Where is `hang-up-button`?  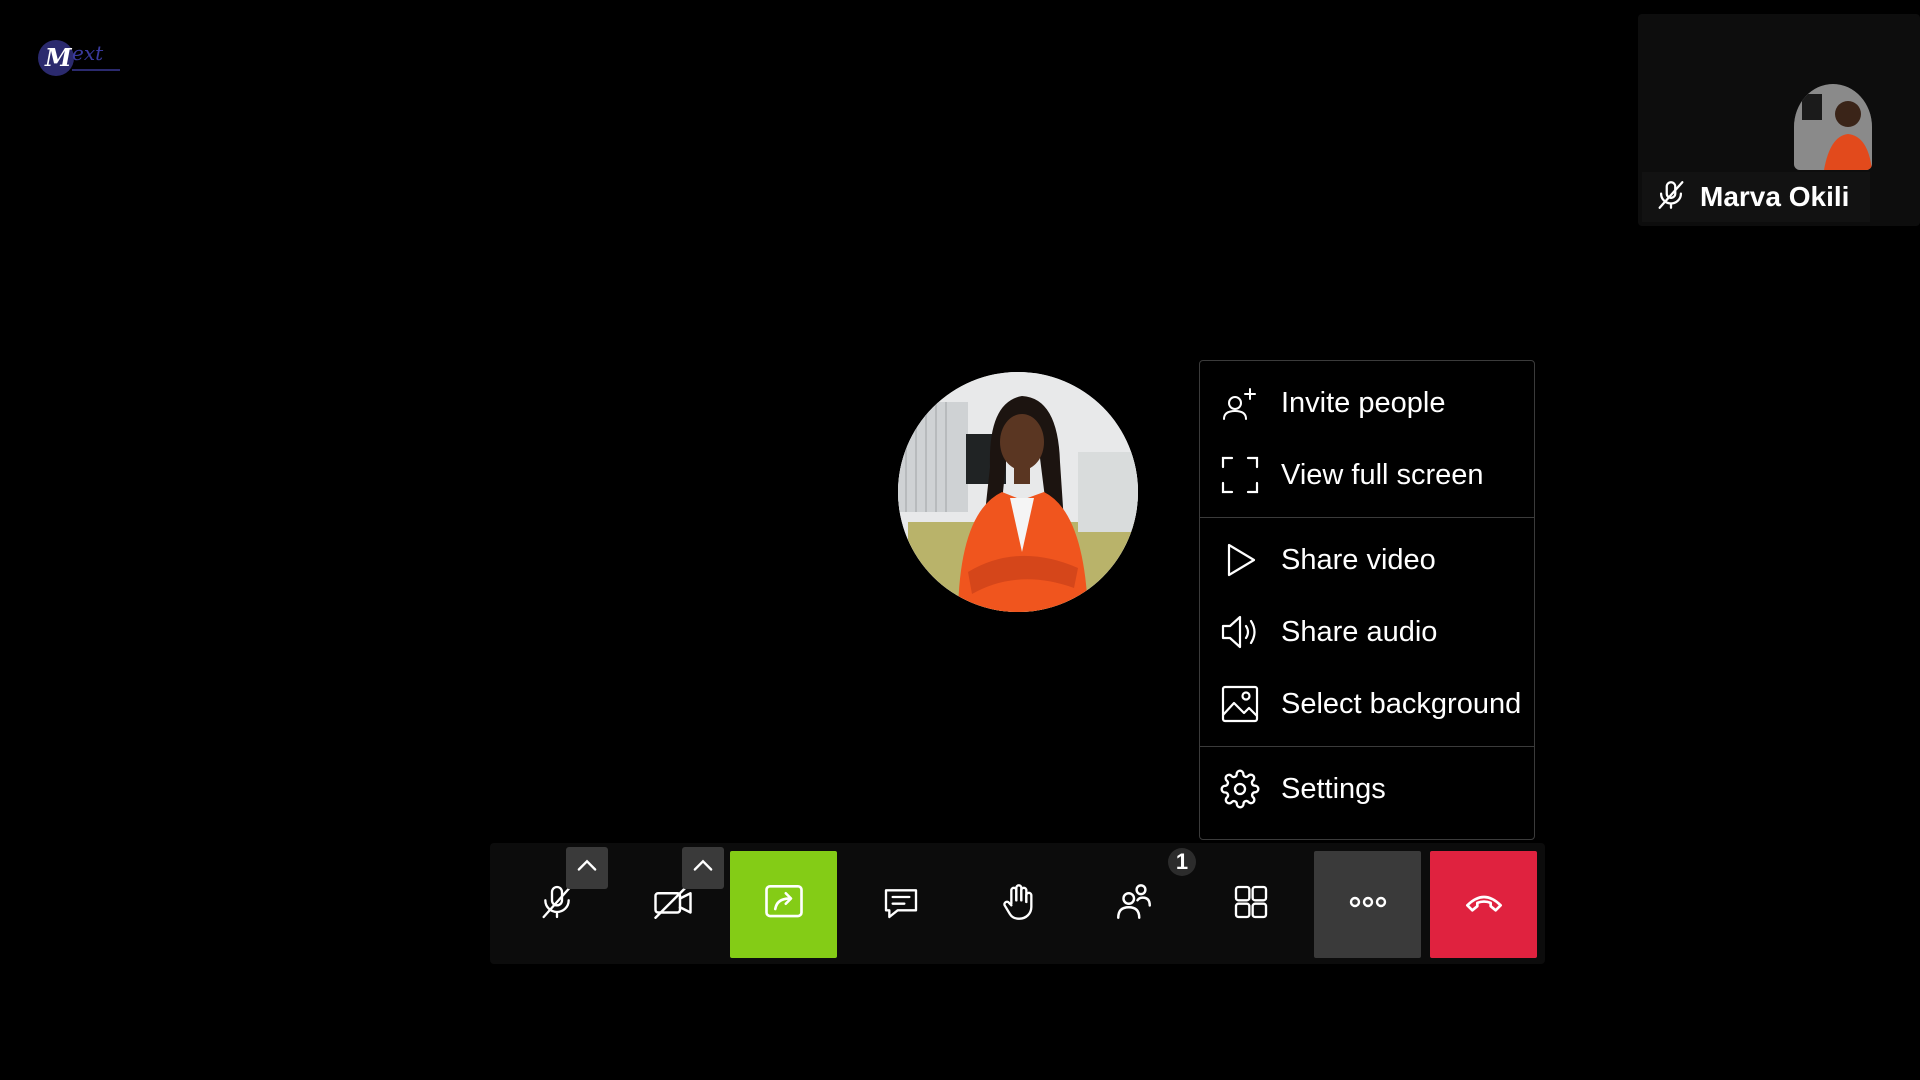
hang-up-button is located at coordinates (1483, 904).